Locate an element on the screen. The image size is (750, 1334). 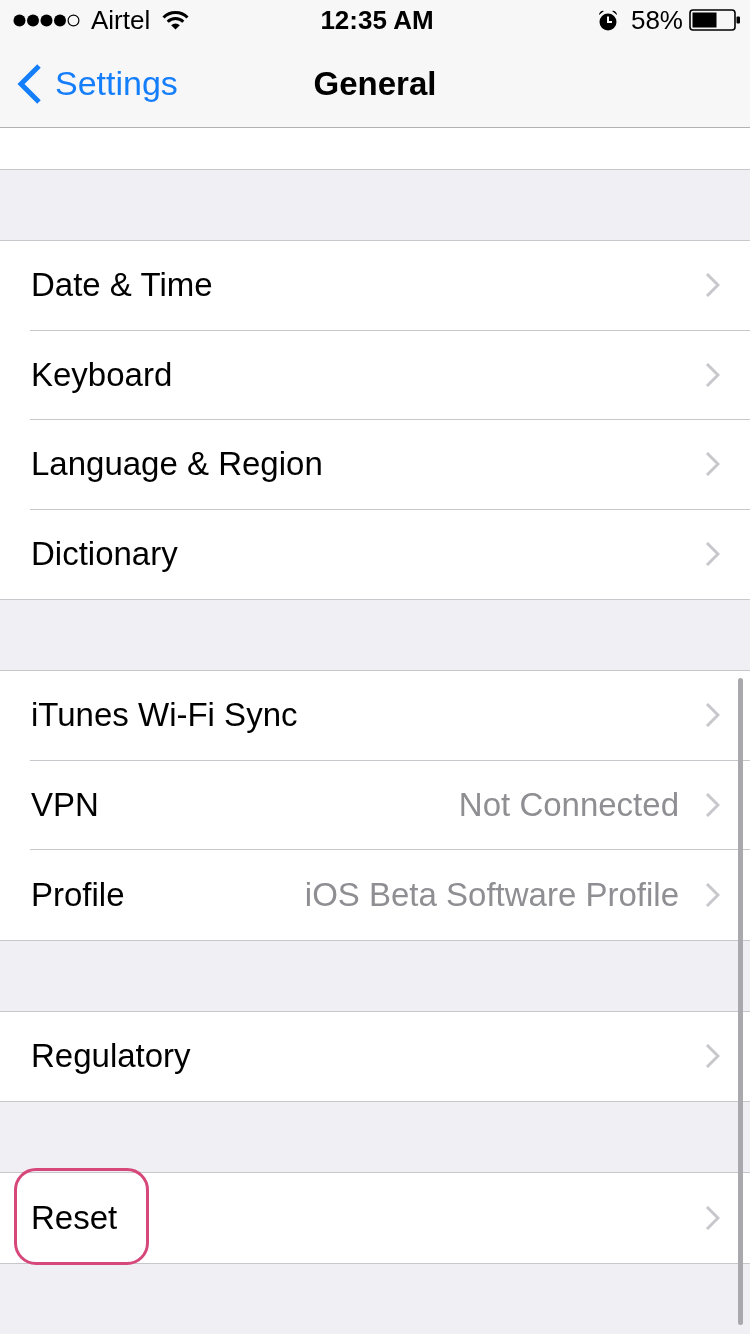
row-label: VPN is located at coordinates (65, 804).